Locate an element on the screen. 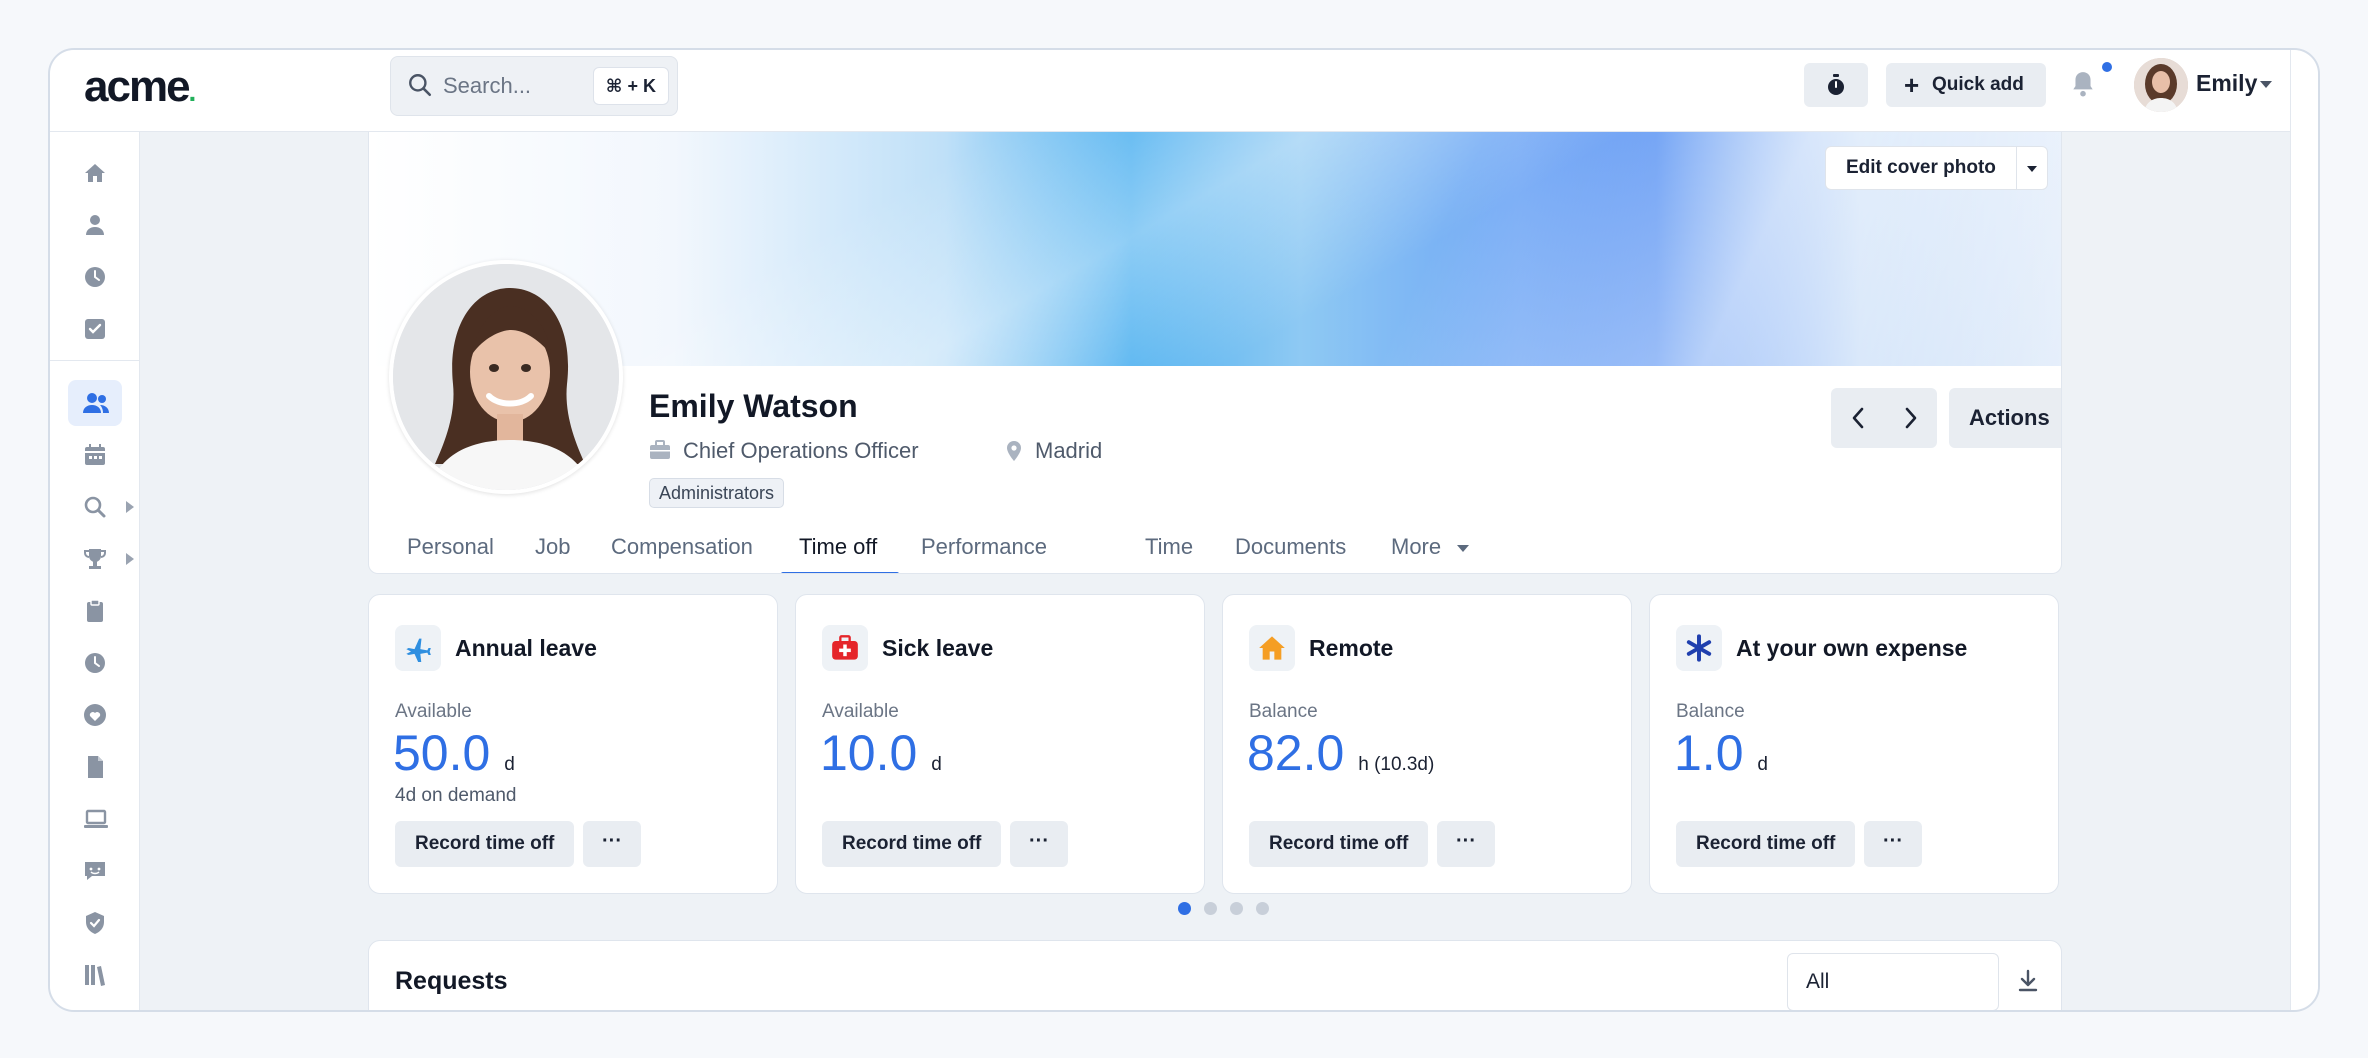 The height and width of the screenshot is (1058, 2368). card-title: Annual leave is located at coordinates (526, 648).